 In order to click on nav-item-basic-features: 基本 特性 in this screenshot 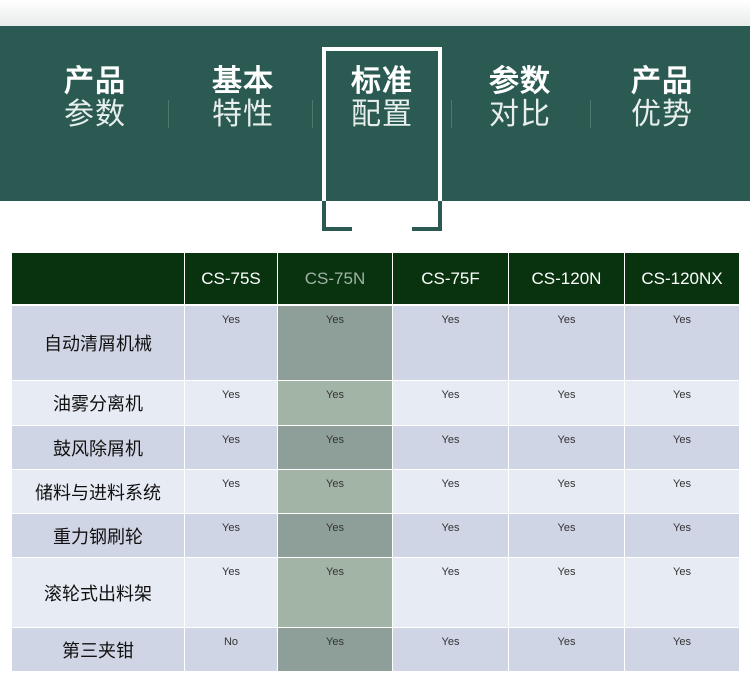, I will do `click(243, 99)`.